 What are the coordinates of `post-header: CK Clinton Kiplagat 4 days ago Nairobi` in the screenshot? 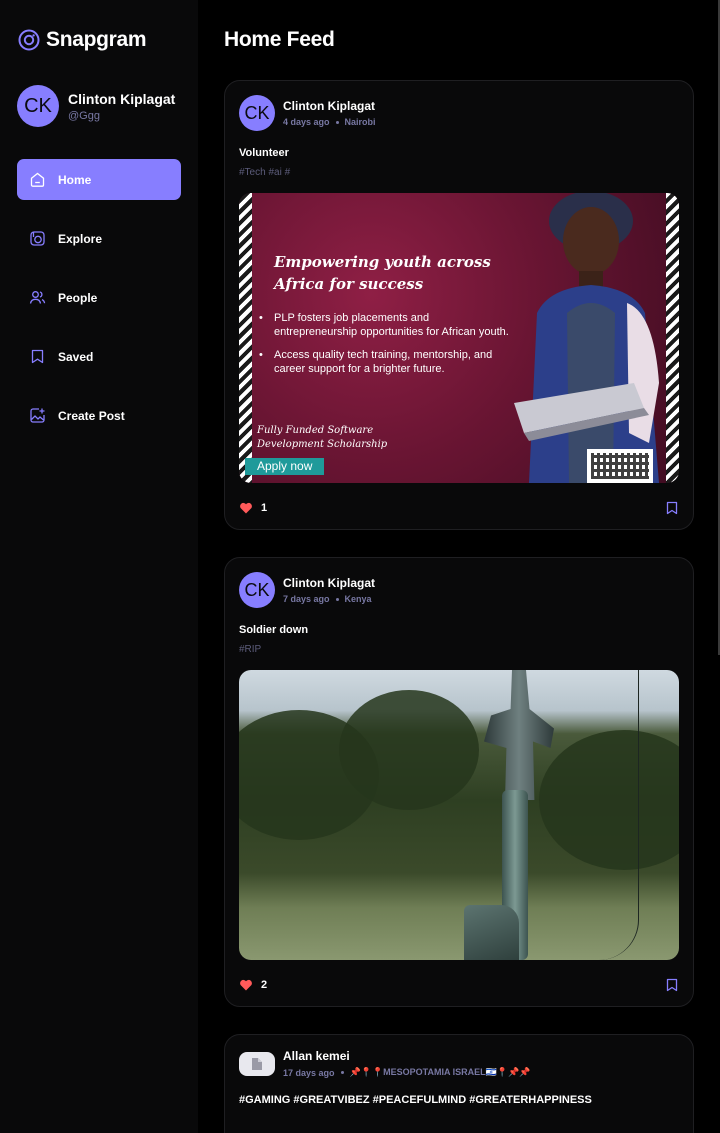 It's located at (459, 113).